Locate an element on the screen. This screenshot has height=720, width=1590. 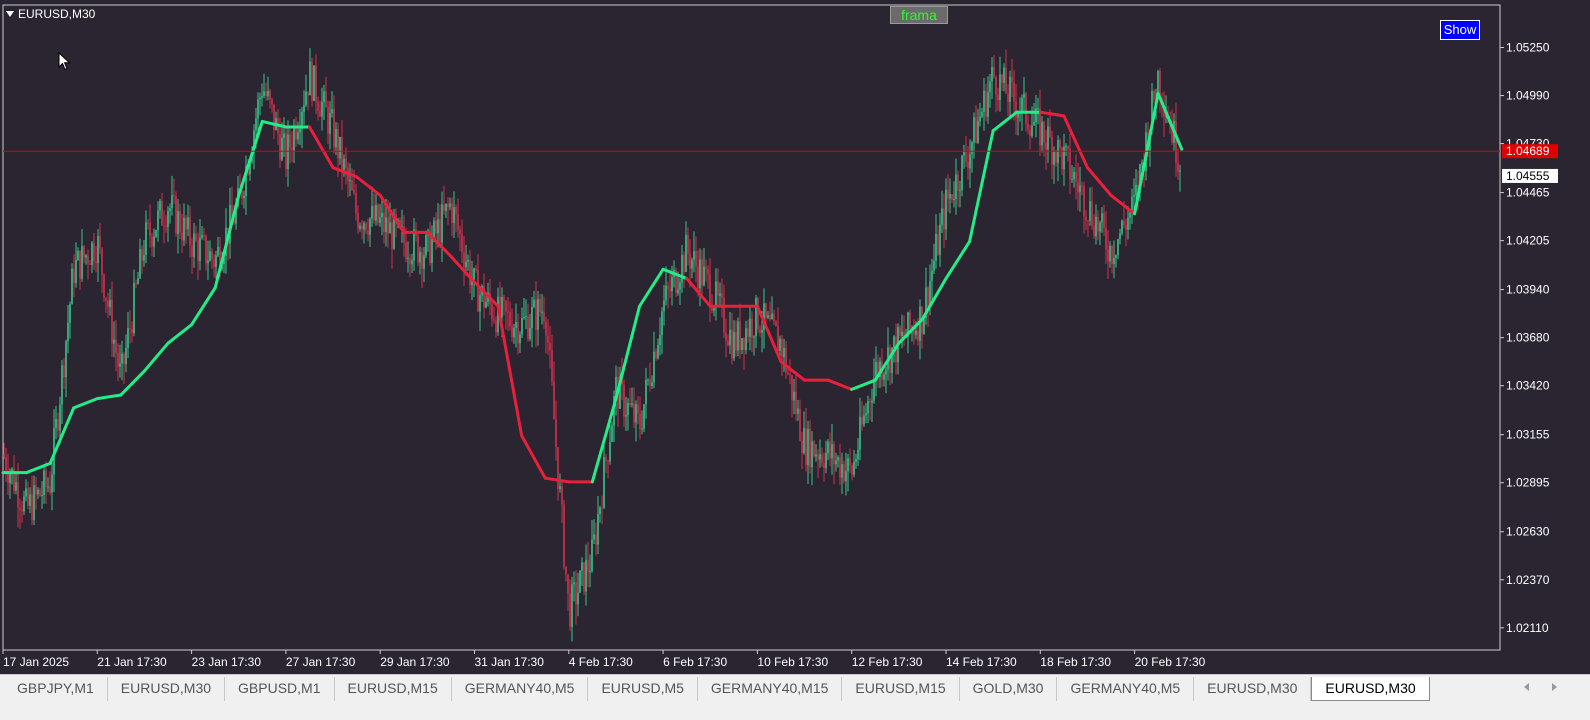
dropdown-triangle-icon is located at coordinates (10, 14).